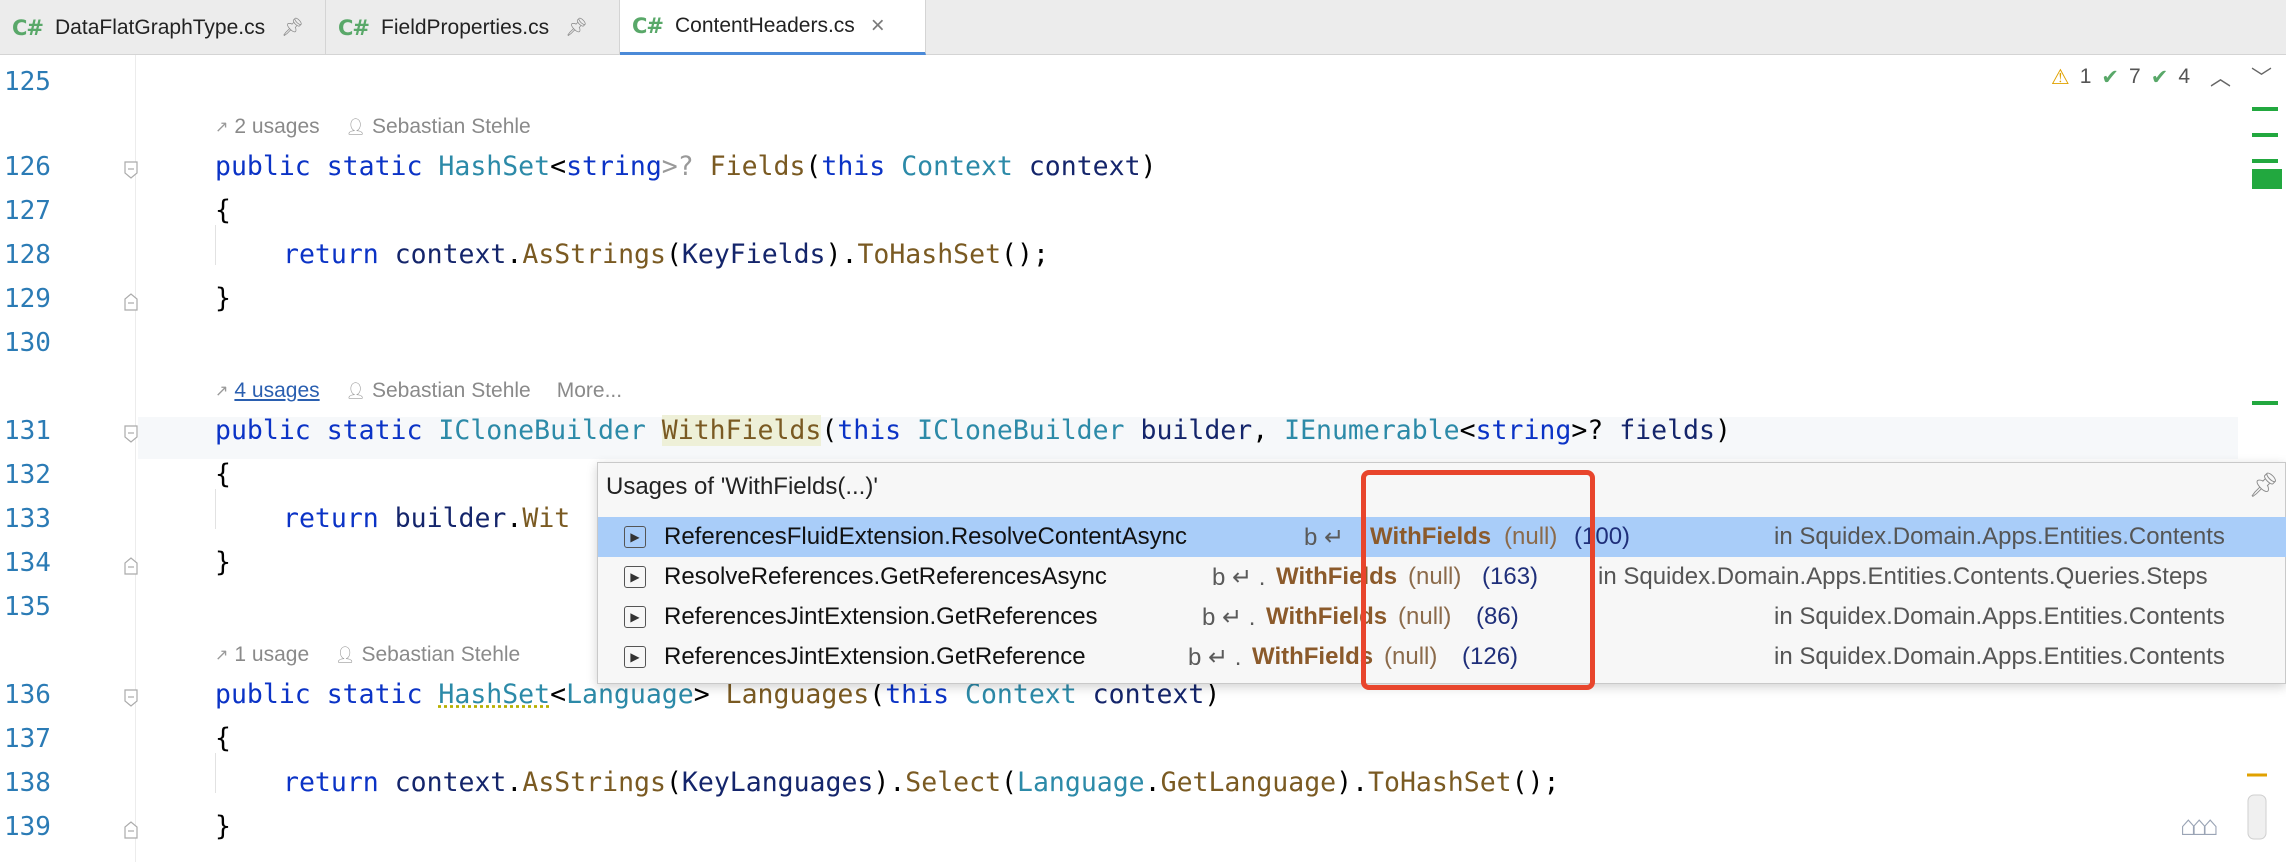  I want to click on ok-count: 7, so click(2135, 76).